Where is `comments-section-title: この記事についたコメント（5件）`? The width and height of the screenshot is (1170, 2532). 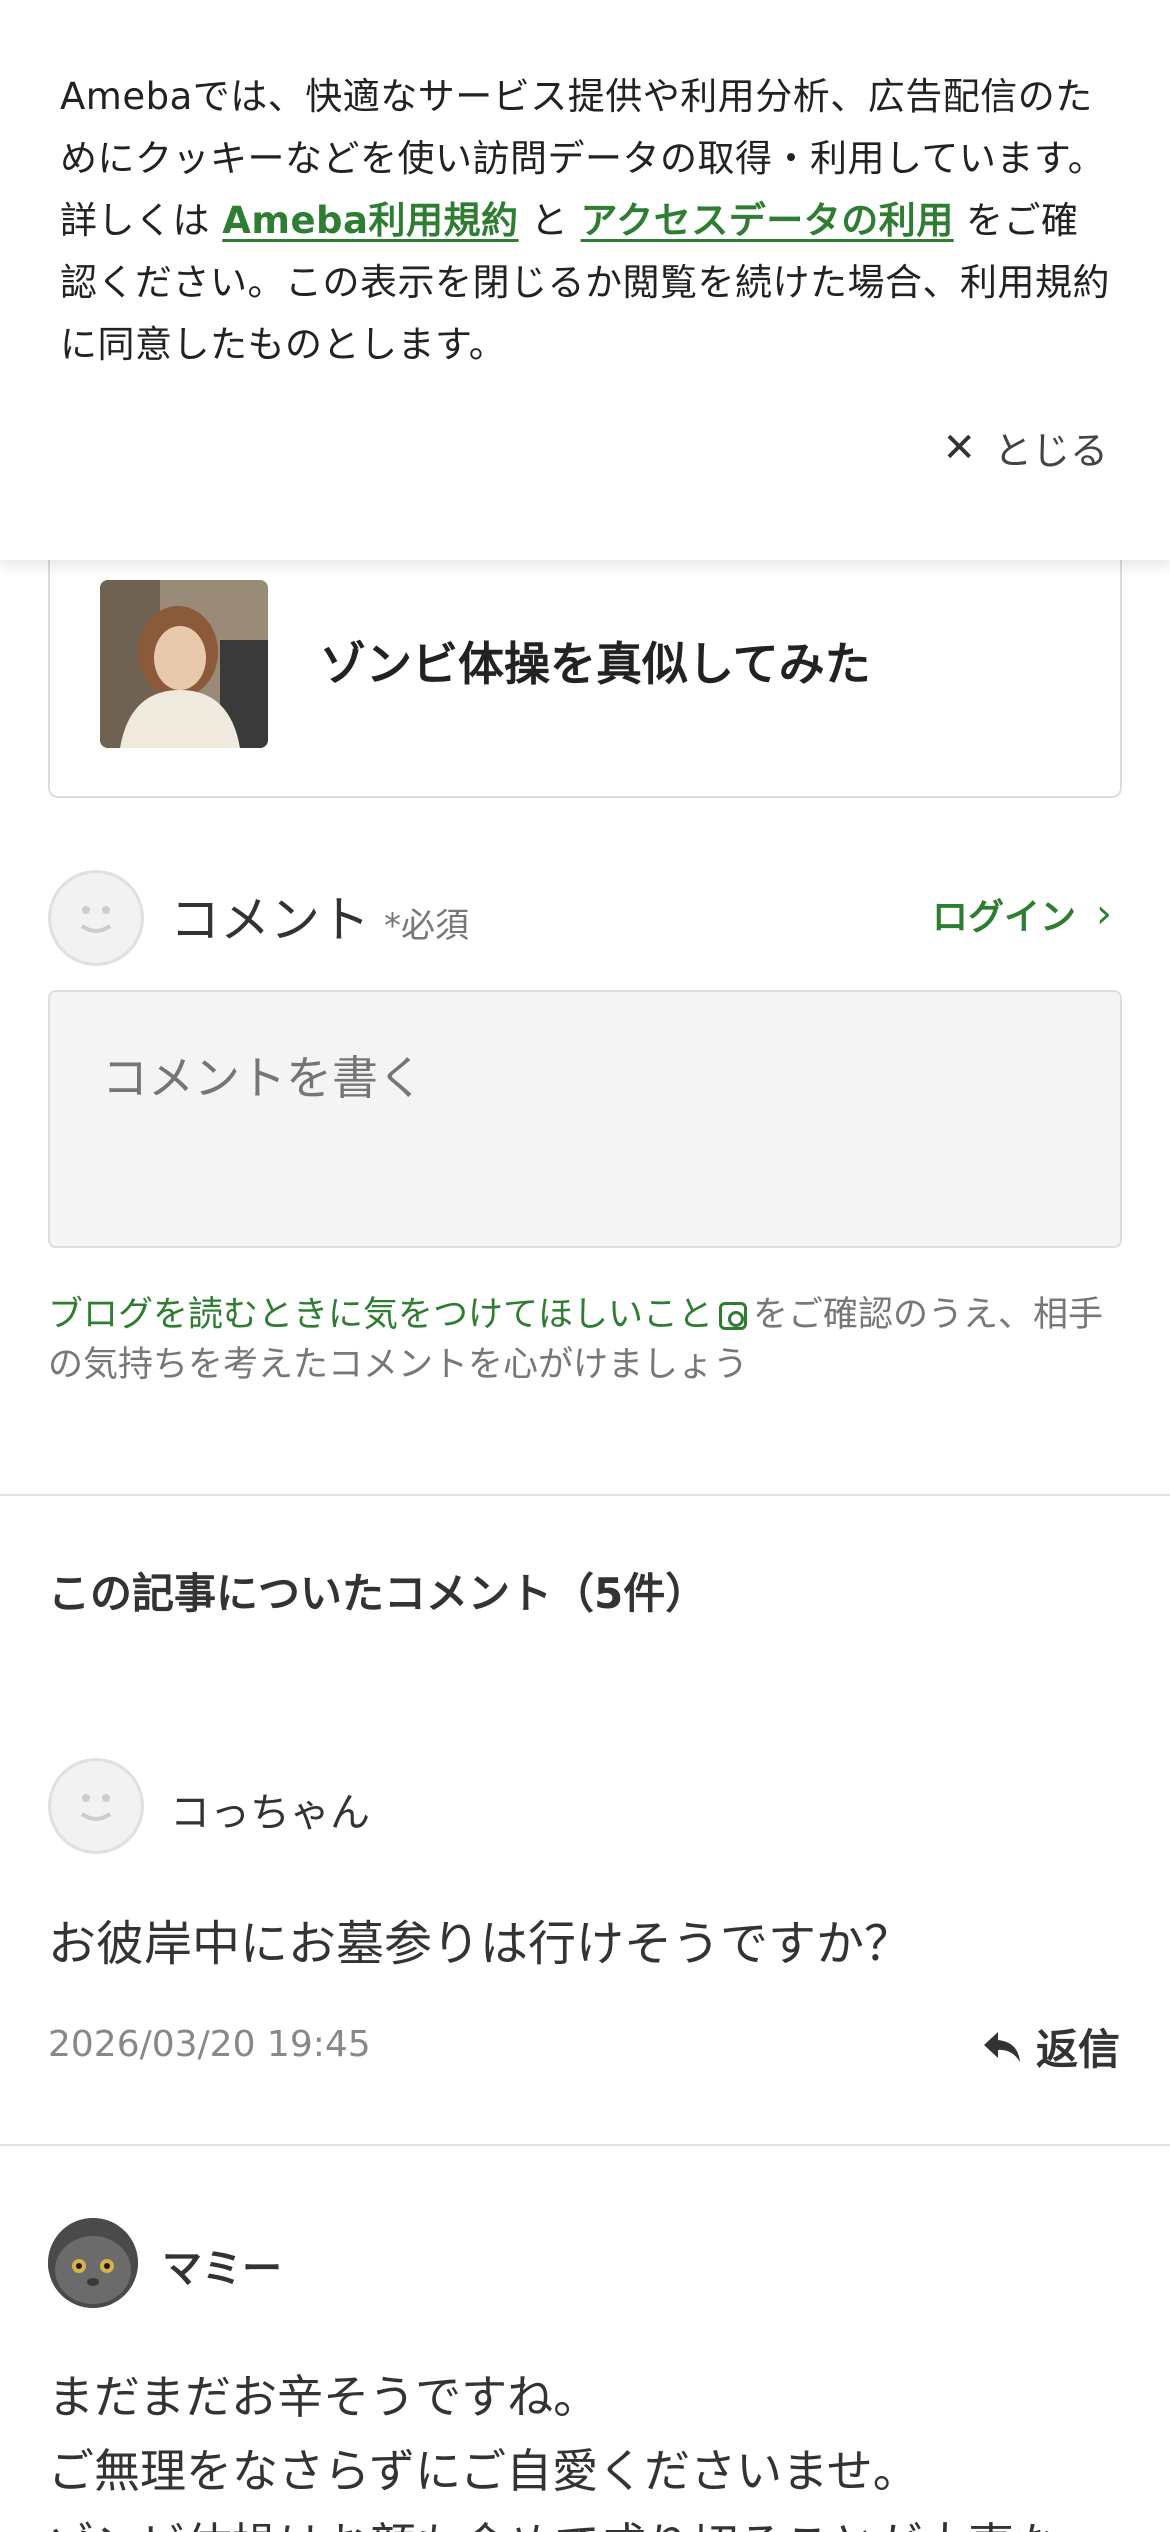
comments-section-title: この記事についたコメント（5件） is located at coordinates (378, 1593).